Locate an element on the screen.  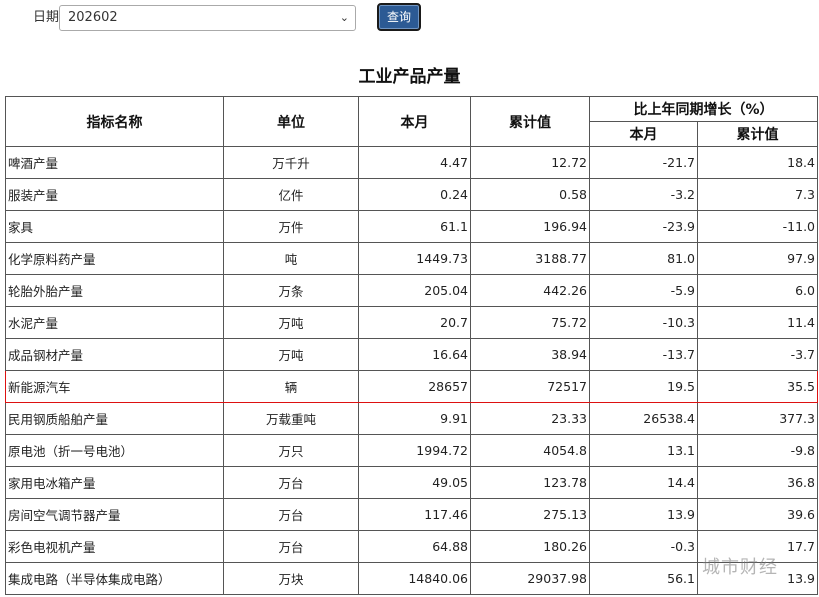
table-row: 新能源汽车辆 28657 72517 19.5 35.5 is located at coordinates (411, 386).